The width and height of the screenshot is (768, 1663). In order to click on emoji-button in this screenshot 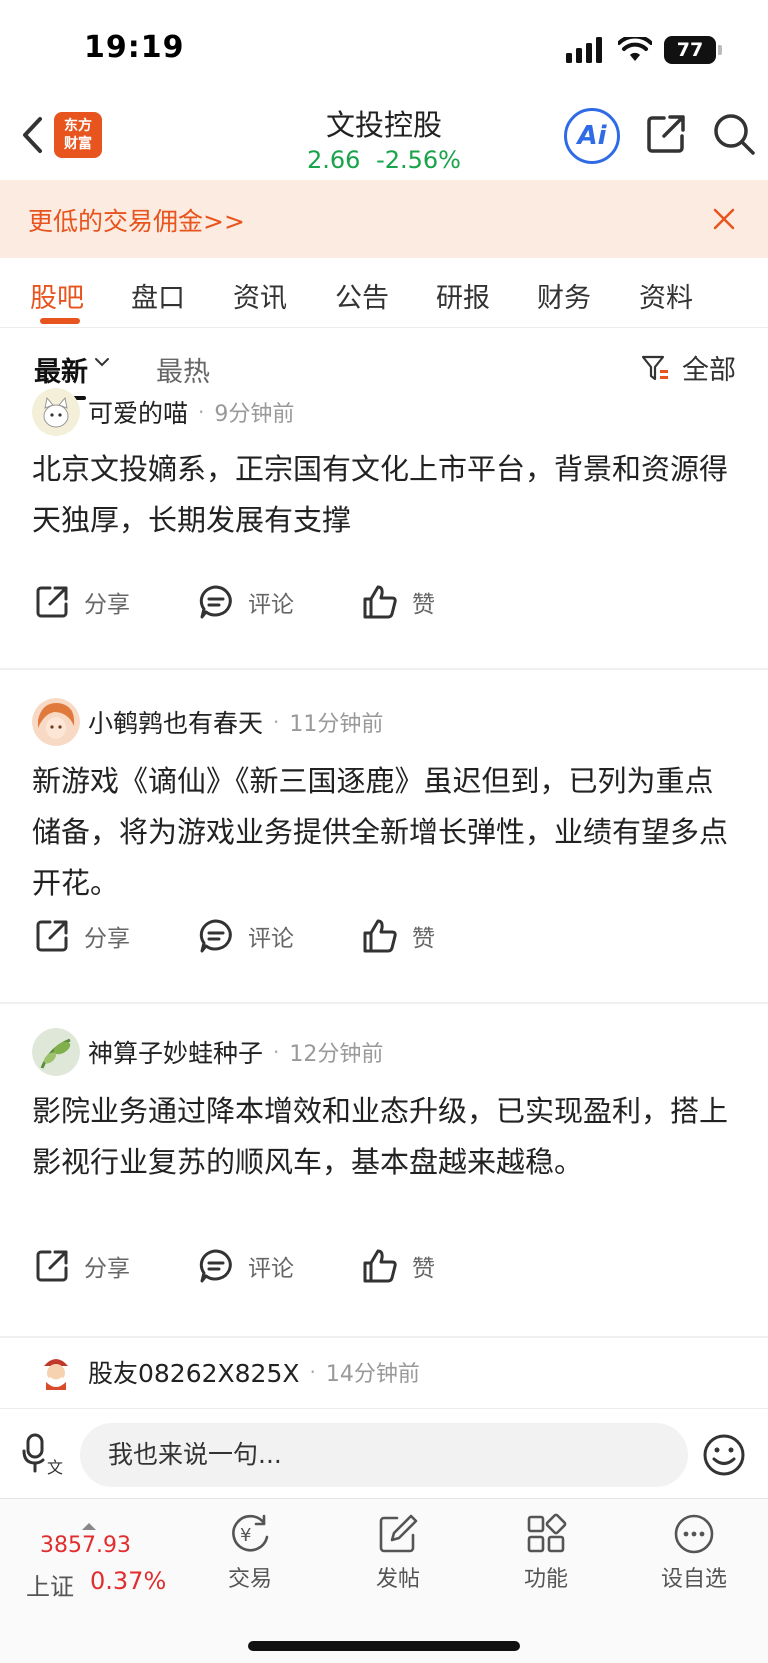, I will do `click(724, 1455)`.